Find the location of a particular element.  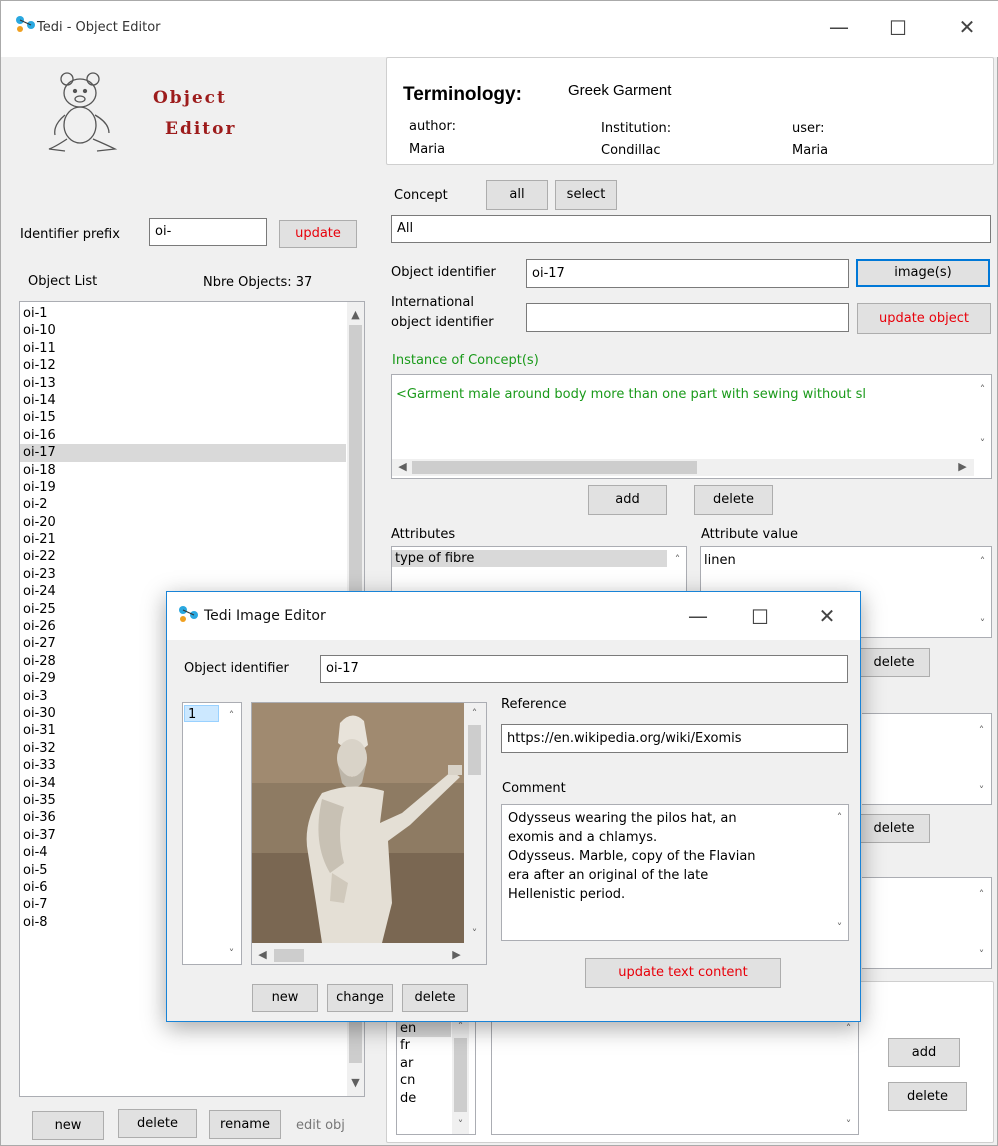

concept-field: All is located at coordinates (691, 229).